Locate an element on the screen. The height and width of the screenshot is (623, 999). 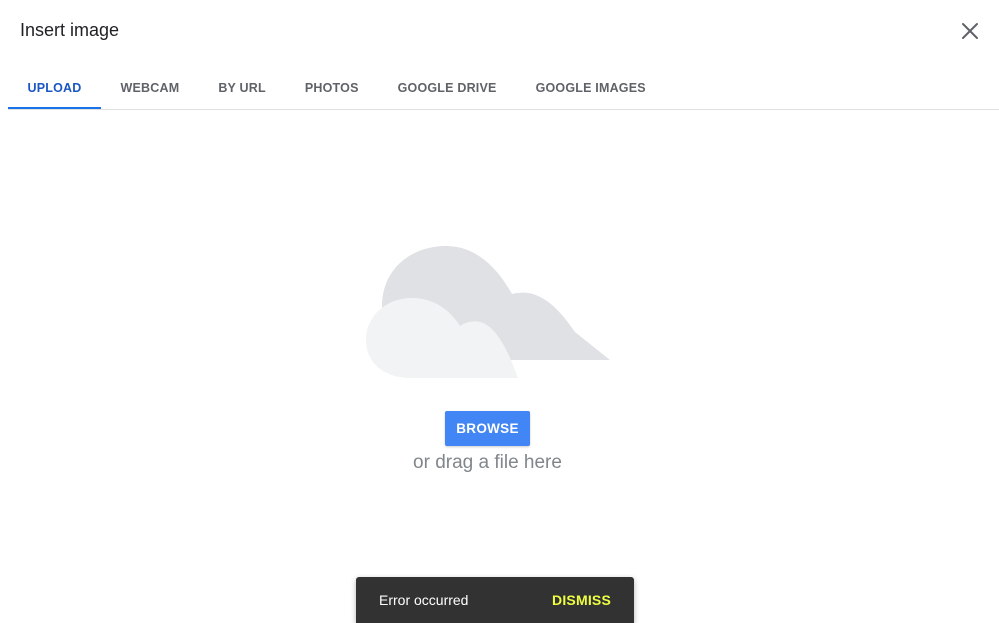
tab-photos: PHOTOS is located at coordinates (331, 88).